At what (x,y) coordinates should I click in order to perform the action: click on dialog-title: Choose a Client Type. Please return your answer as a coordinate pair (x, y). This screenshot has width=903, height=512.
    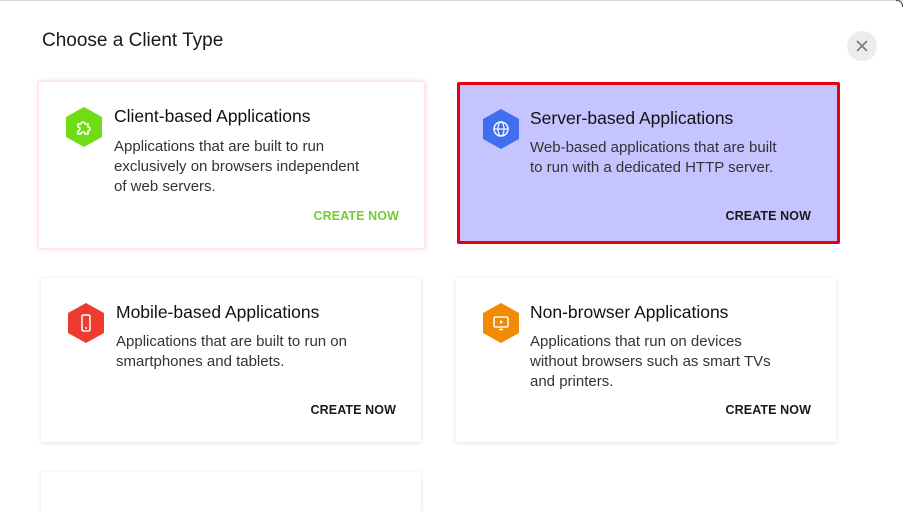
    Looking at the image, I should click on (133, 40).